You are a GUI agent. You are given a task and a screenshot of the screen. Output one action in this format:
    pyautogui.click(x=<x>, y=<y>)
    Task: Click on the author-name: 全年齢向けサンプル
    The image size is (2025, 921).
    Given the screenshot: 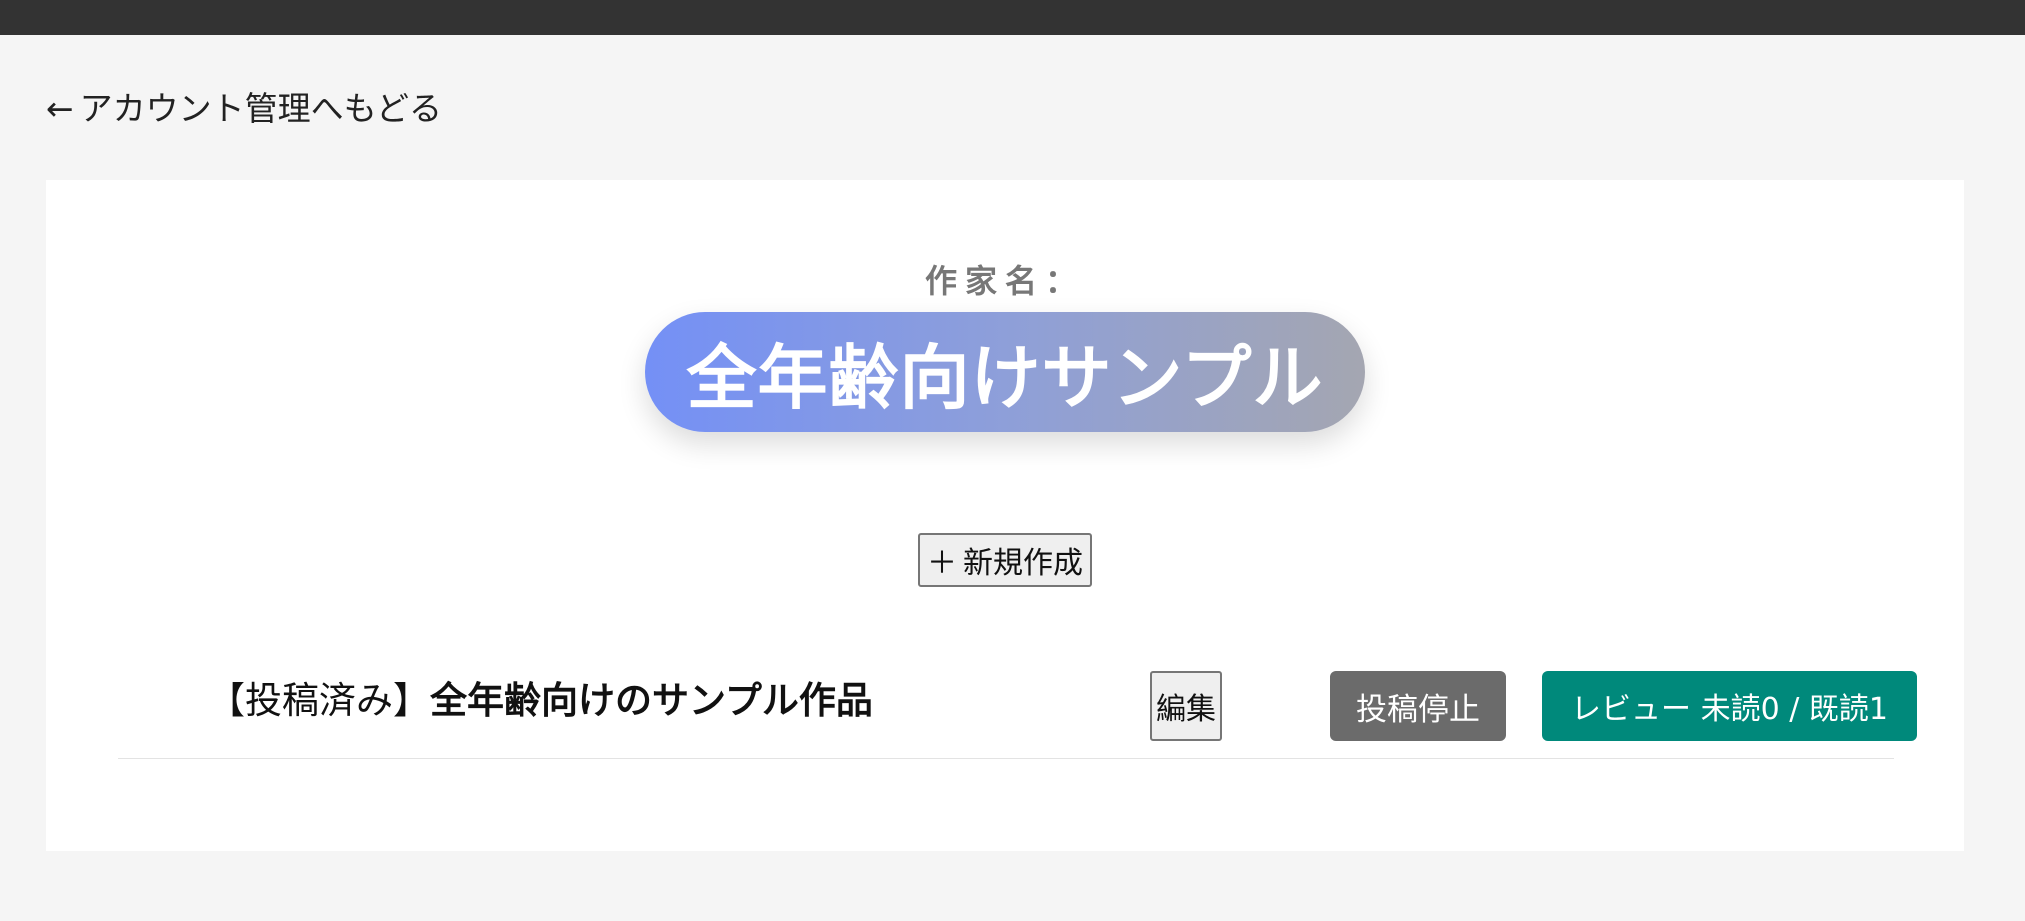 What is the action you would take?
    pyautogui.click(x=1005, y=377)
    